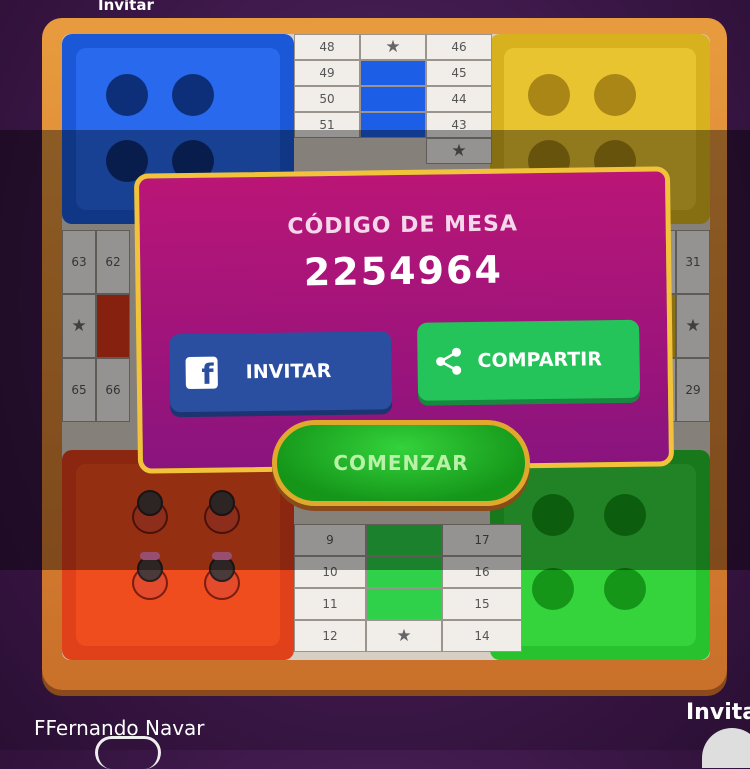 The width and height of the screenshot is (750, 769). What do you see at coordinates (404, 604) in the screenshot?
I see `green-lane-cell` at bounding box center [404, 604].